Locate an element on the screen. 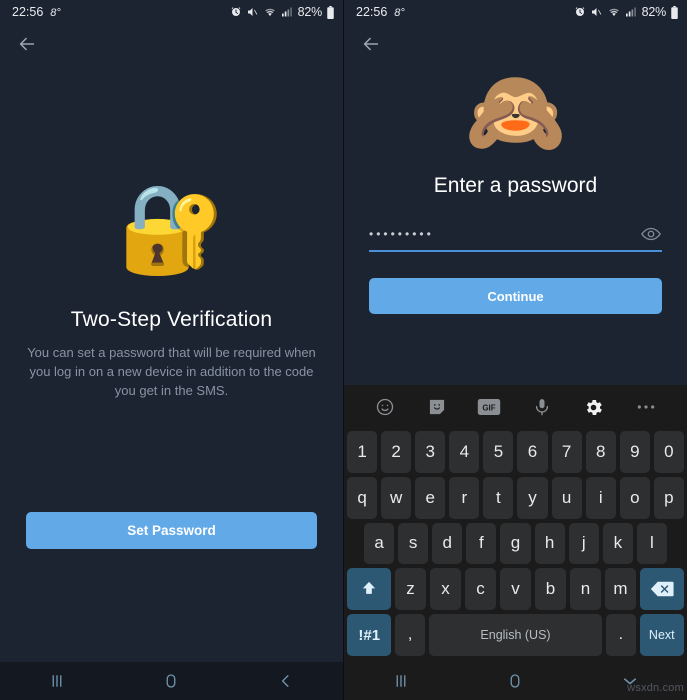 This screenshot has width=687, height=700. key-5: 5 is located at coordinates (498, 452).